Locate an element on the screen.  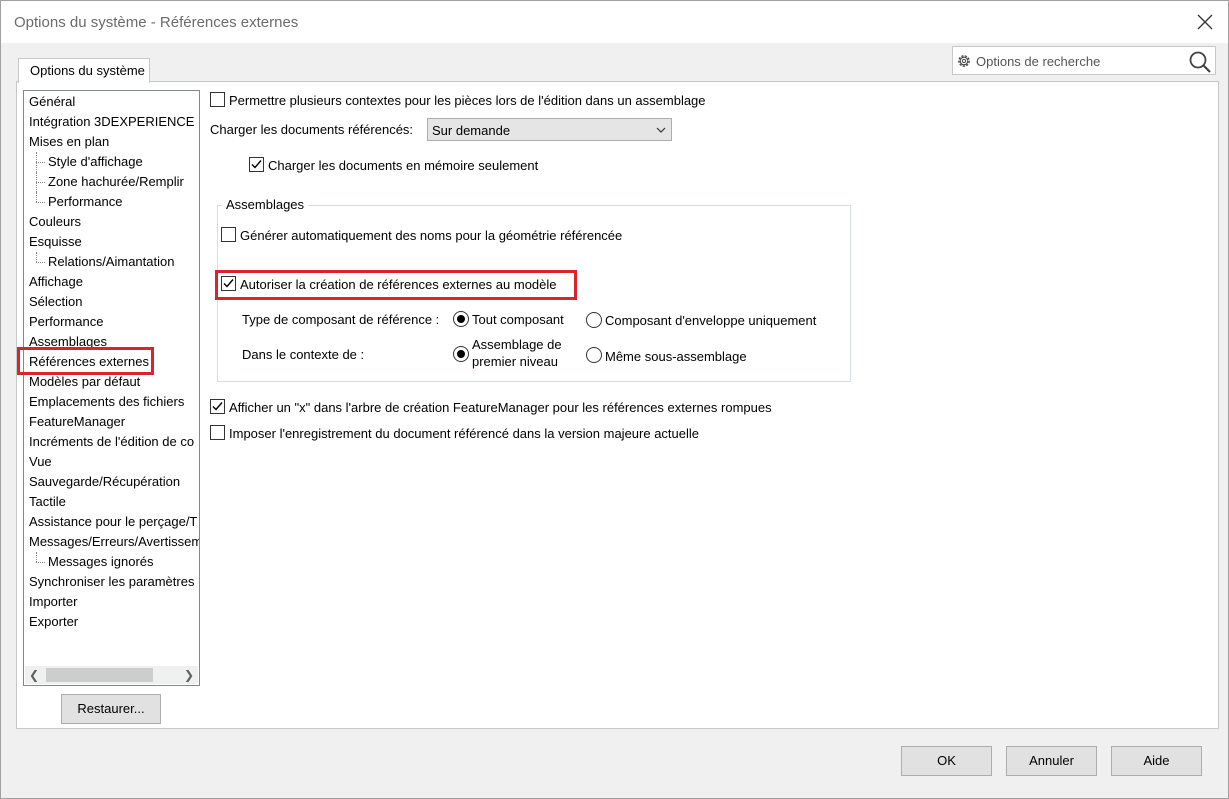
tree-item: Affichage is located at coordinates (111, 282).